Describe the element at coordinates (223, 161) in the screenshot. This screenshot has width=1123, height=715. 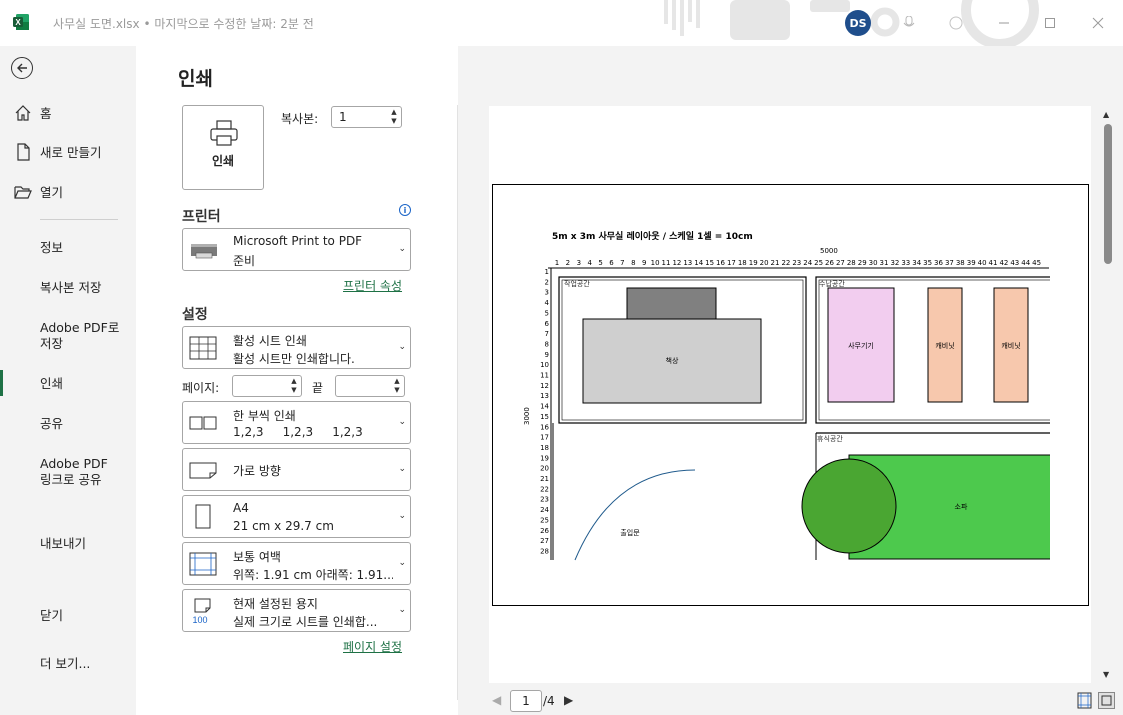
I see `print-button-label: 인쇄` at that location.